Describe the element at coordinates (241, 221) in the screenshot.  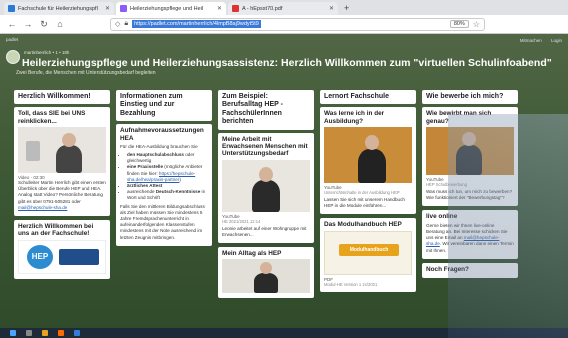
I see `video-meta: HE 2021/2021 12:14` at that location.